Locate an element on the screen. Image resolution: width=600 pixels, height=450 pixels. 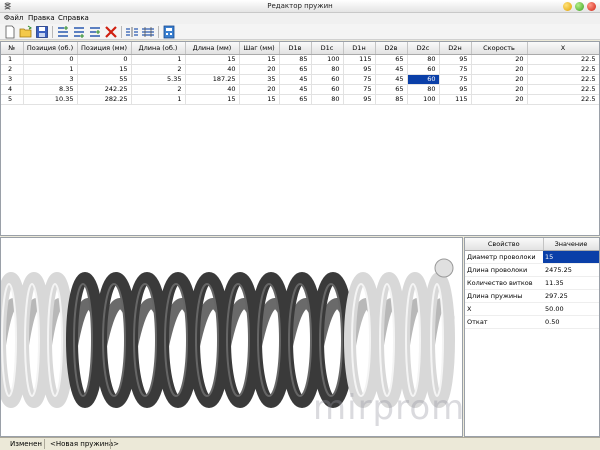
save-disk-icon is located at coordinates (42, 32).